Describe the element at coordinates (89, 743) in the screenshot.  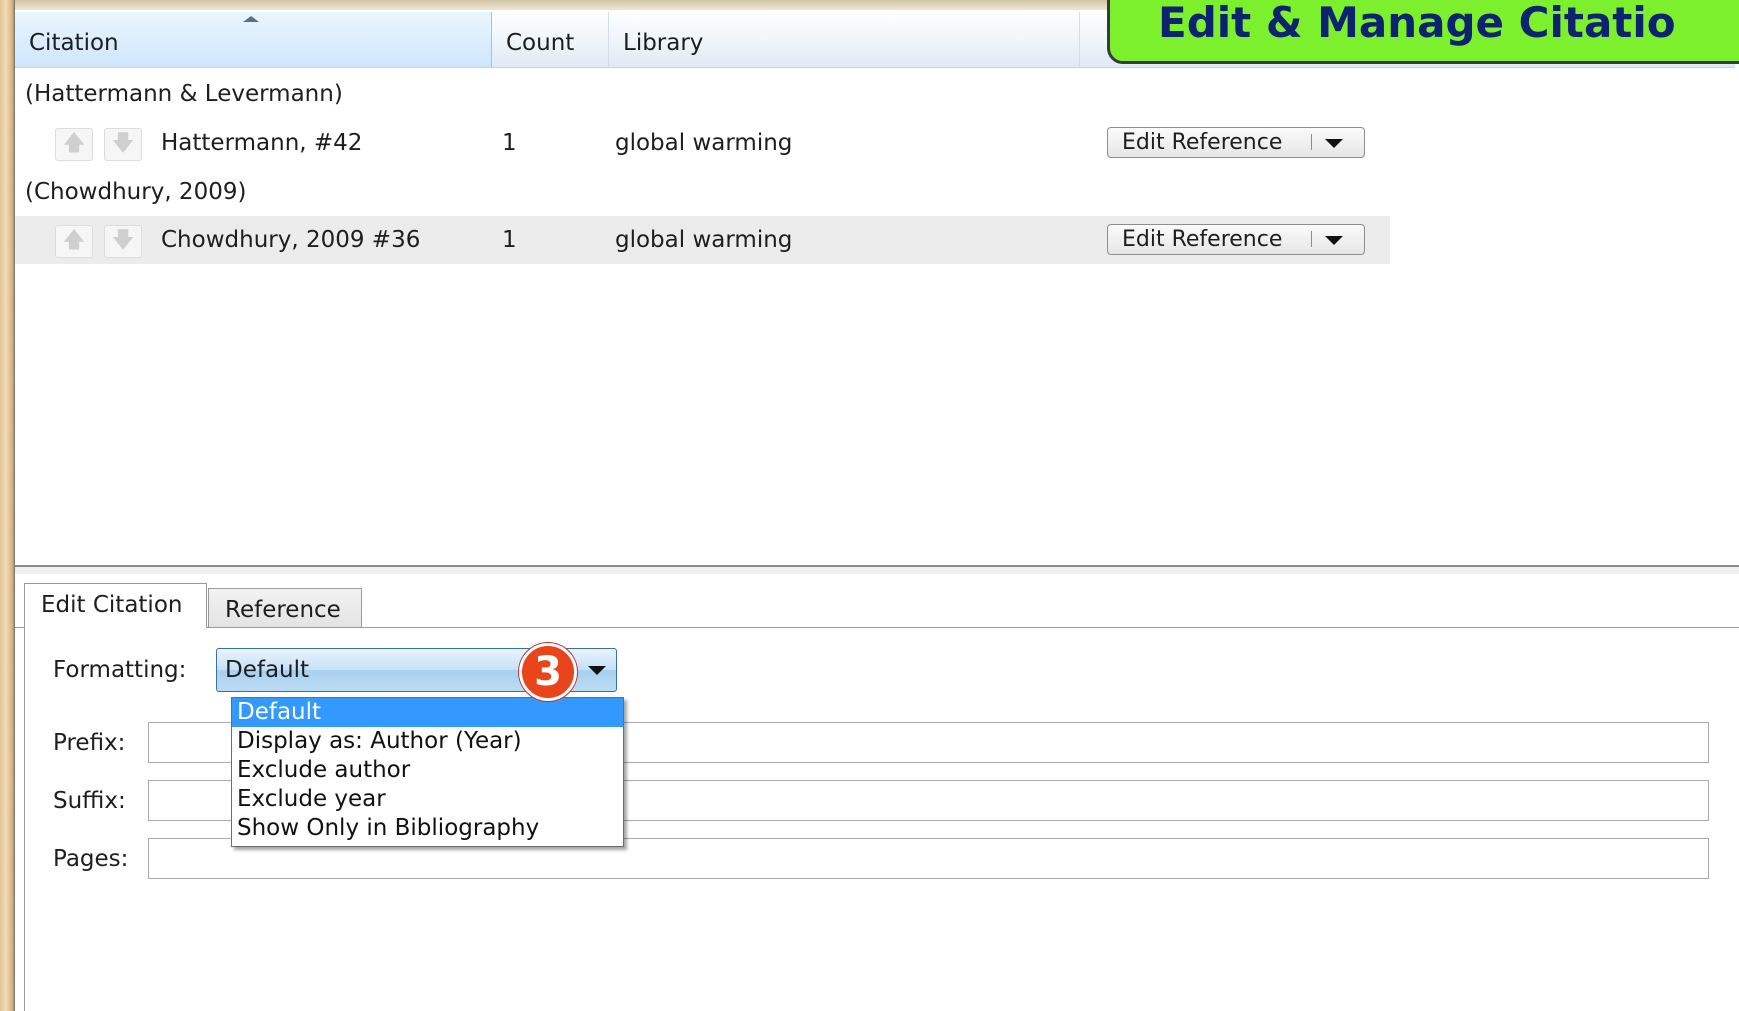
I see `prefix-label: Prefix:` at that location.